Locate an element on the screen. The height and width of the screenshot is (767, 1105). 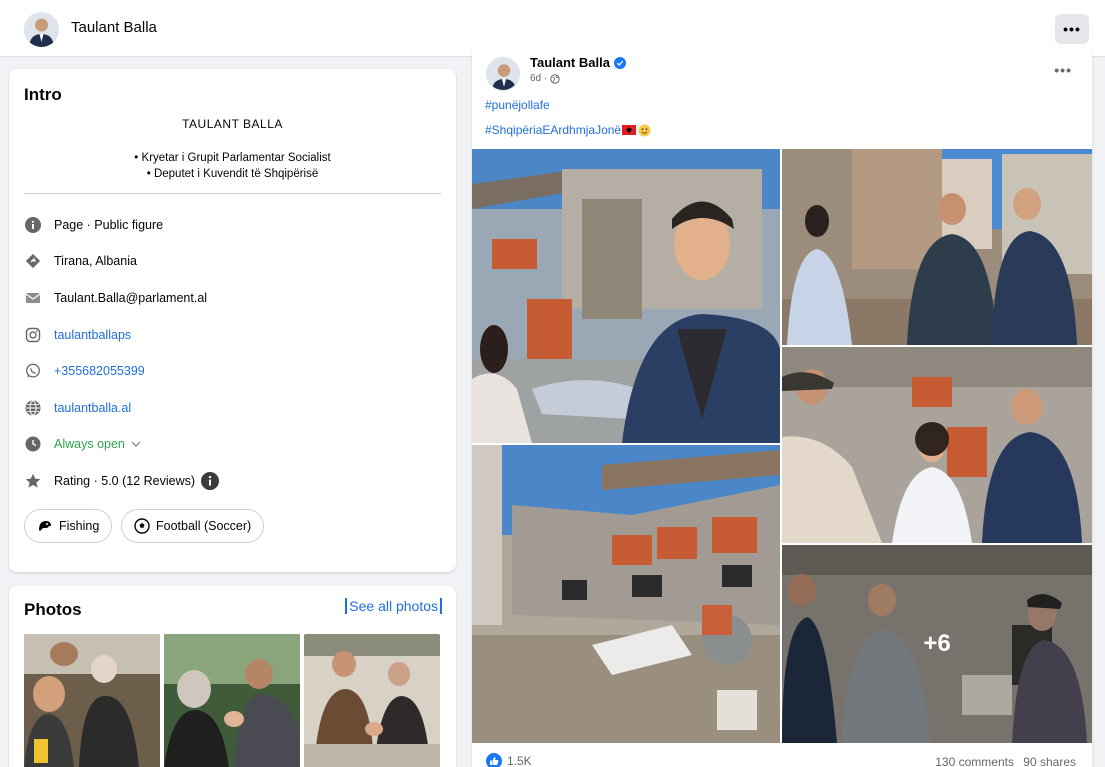
info-circle-icon is located at coordinates (33, 225).